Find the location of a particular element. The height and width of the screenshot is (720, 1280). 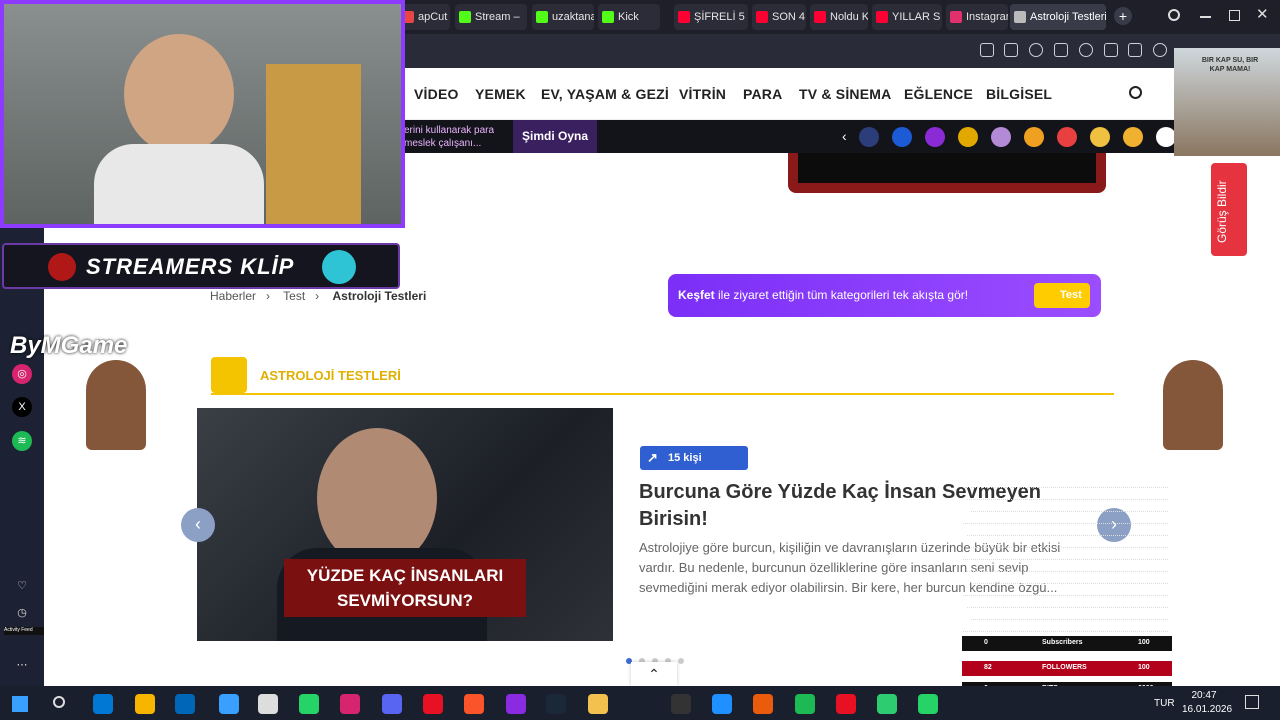

clock: 20:47 16.01.2026 is located at coordinates (1207, 703).